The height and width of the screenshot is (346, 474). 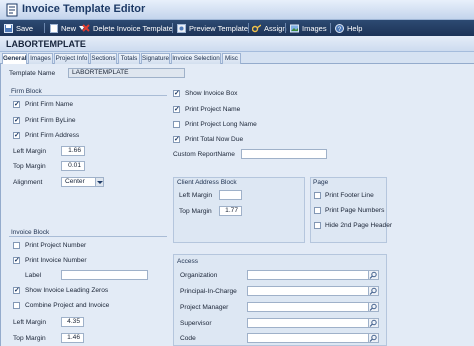 What do you see at coordinates (73, 151) in the screenshot?
I see `firm-left-margin-field: 1.66` at bounding box center [73, 151].